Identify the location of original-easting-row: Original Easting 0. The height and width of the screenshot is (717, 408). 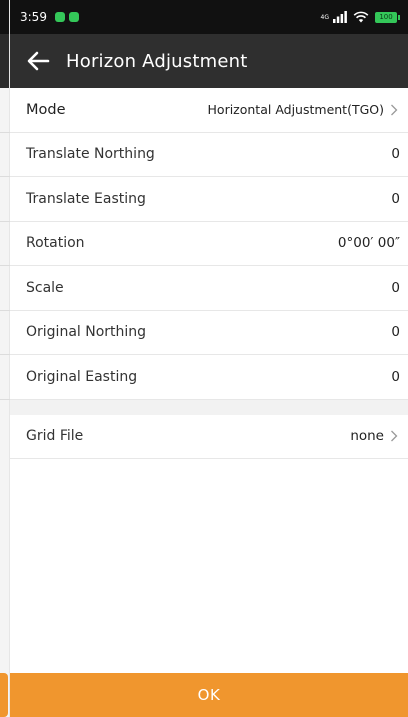
(209, 377).